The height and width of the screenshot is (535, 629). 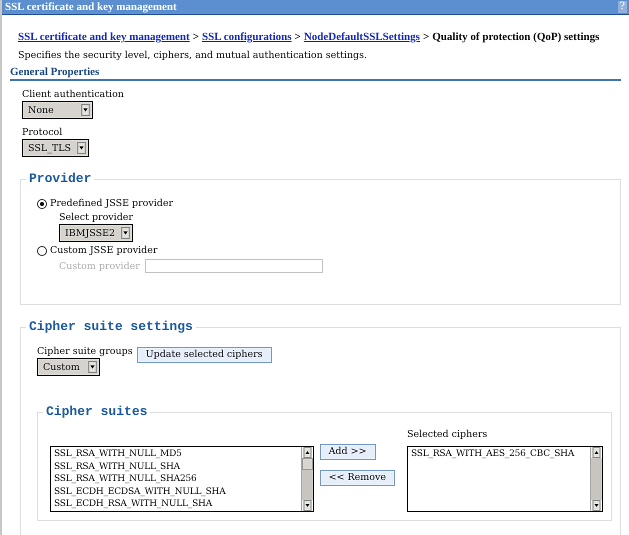 What do you see at coordinates (57, 110) in the screenshot?
I see `dropdown: None` at bounding box center [57, 110].